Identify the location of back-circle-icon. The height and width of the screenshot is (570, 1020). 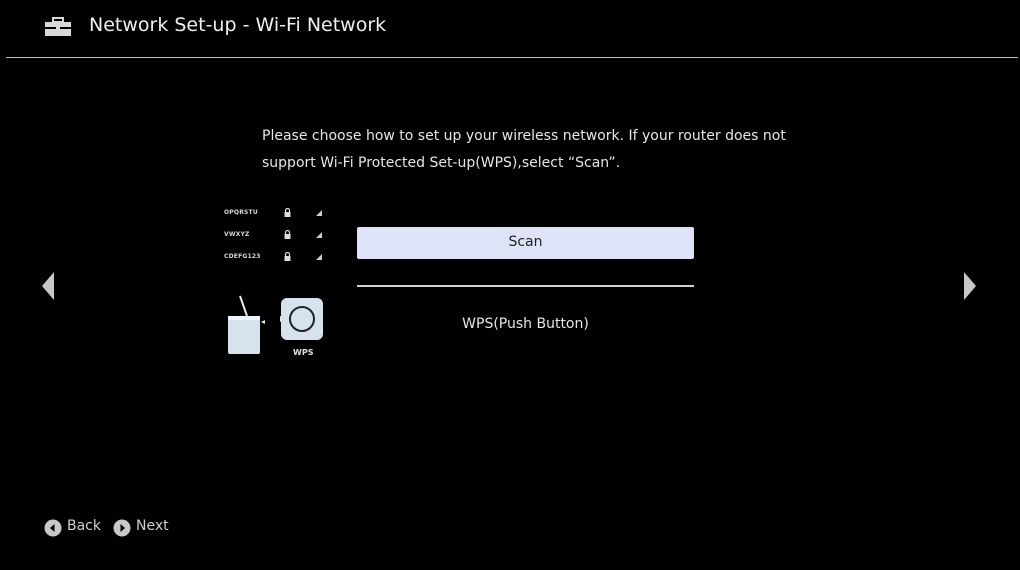
(53, 528).